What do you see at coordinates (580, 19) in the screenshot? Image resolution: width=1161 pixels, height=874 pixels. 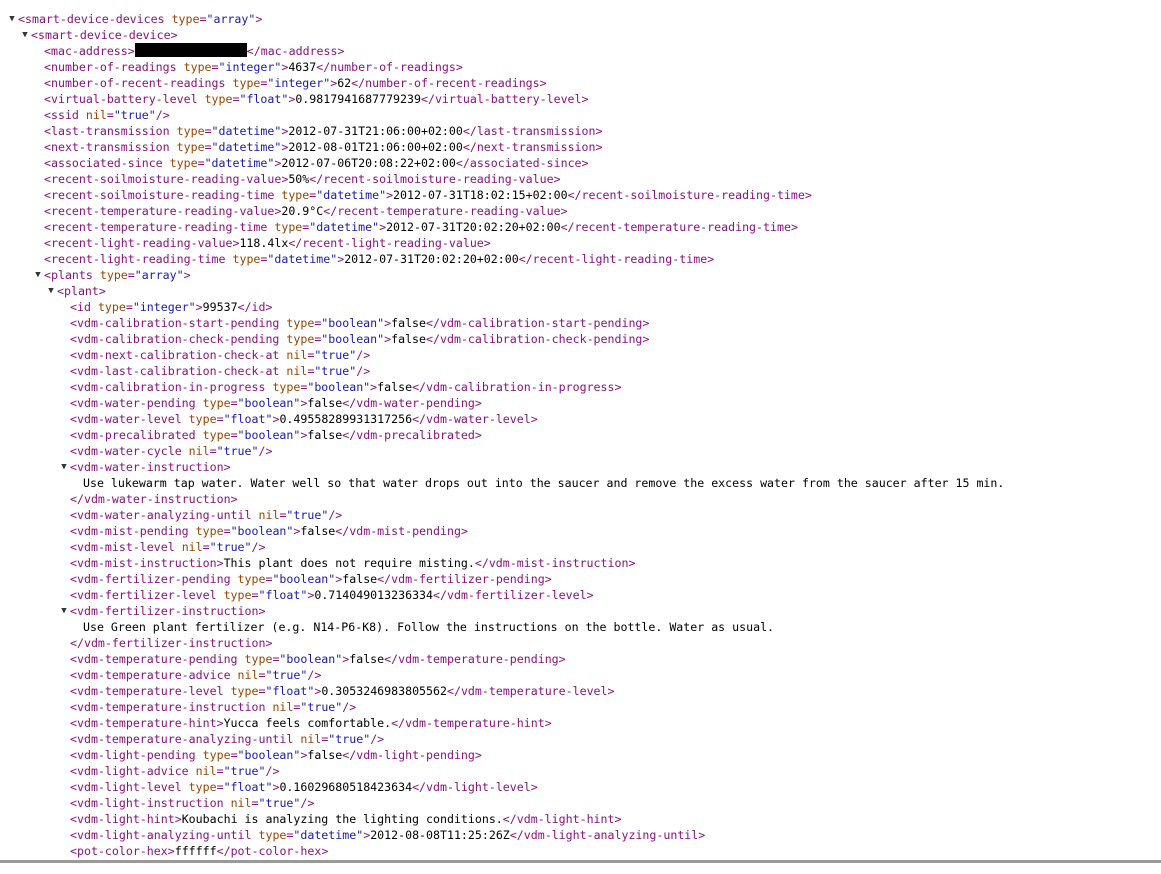 I see `xml-line: ▼<smart-device-devices type="array">` at bounding box center [580, 19].